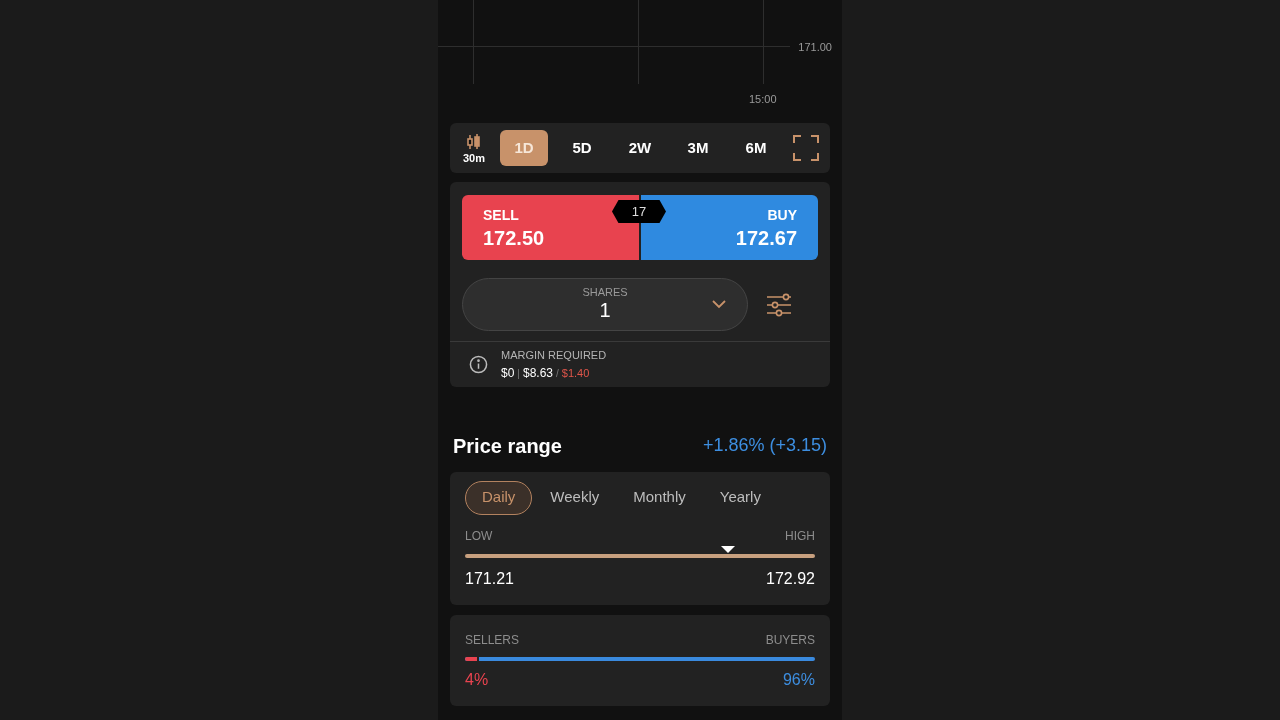 The image size is (1280, 720). What do you see at coordinates (518, 373) in the screenshot?
I see `margin-value: |` at bounding box center [518, 373].